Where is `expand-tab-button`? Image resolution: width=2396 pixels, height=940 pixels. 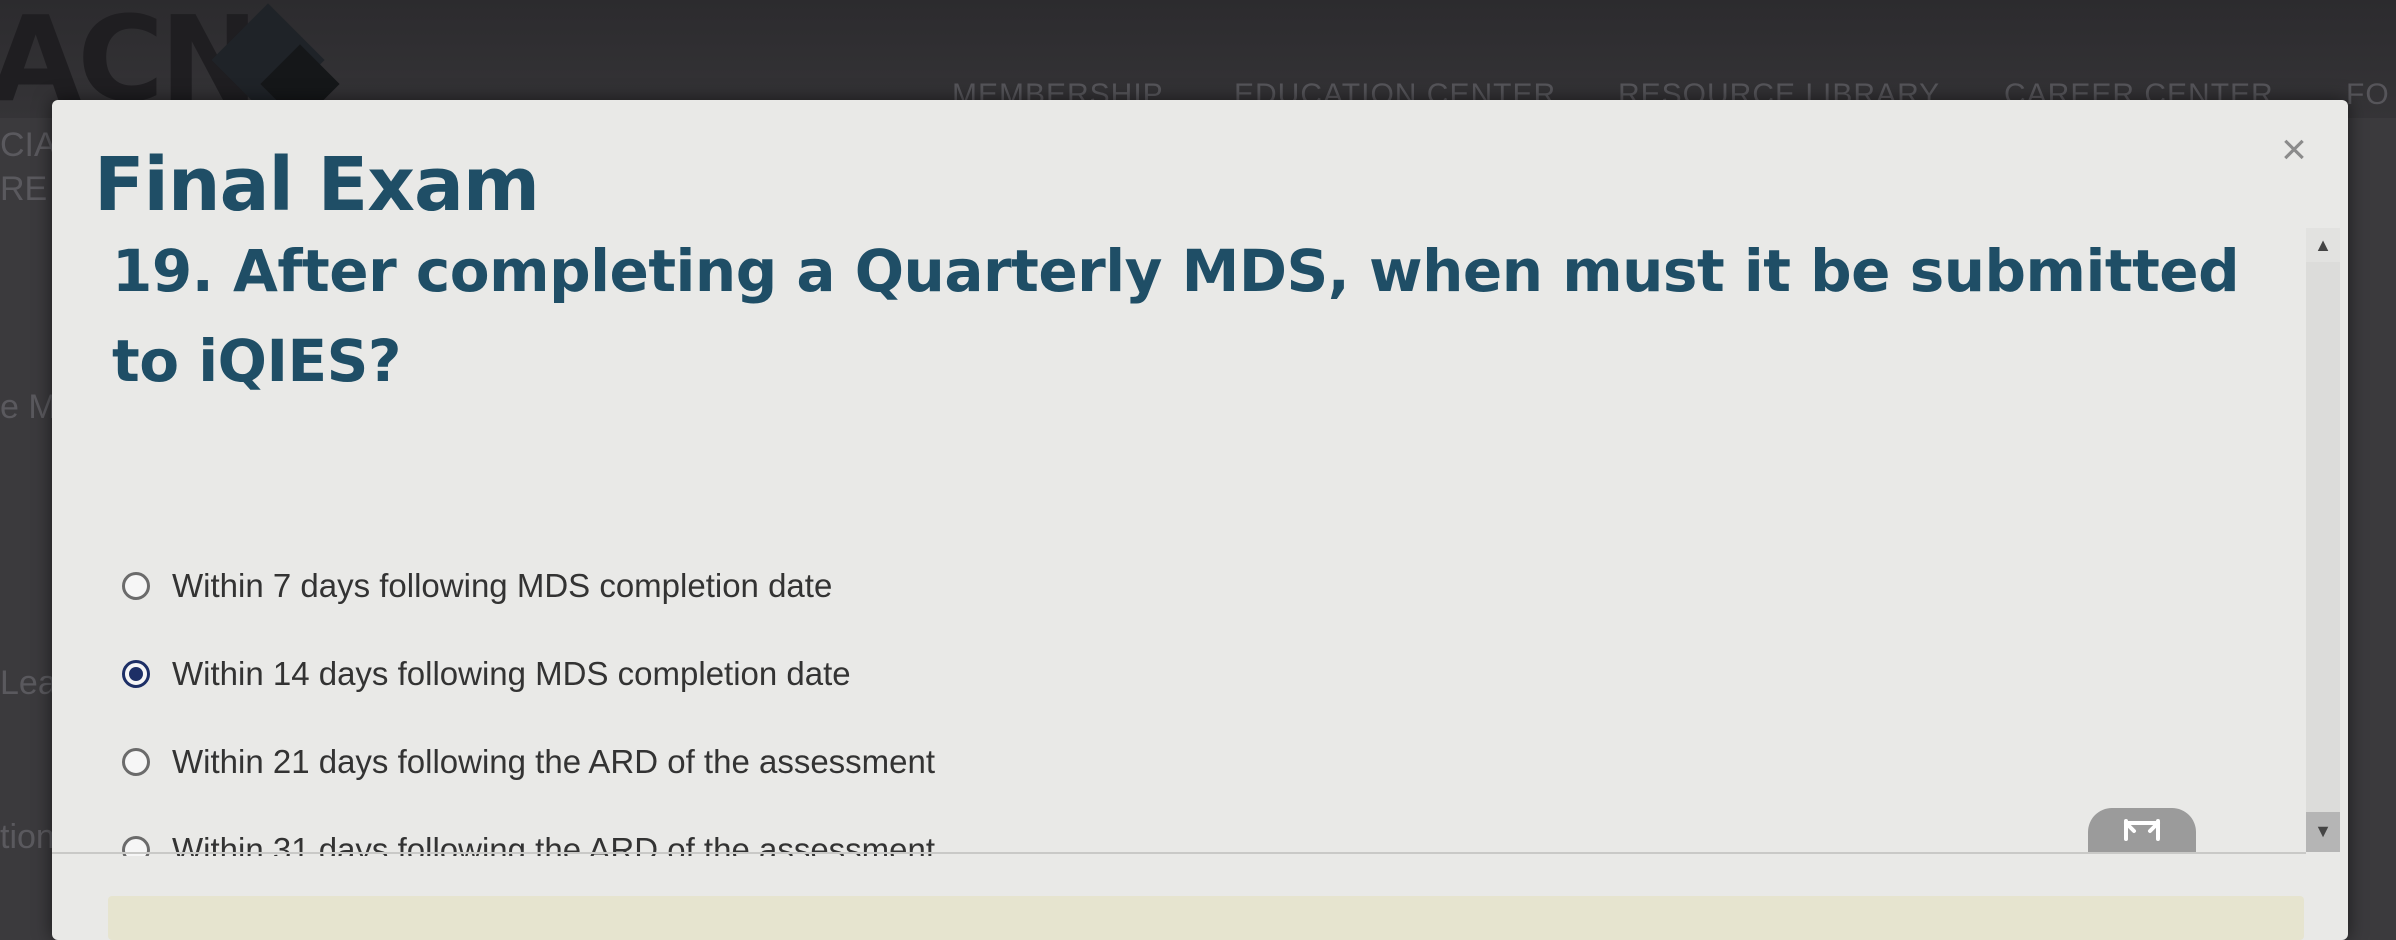 expand-tab-button is located at coordinates (2142, 830).